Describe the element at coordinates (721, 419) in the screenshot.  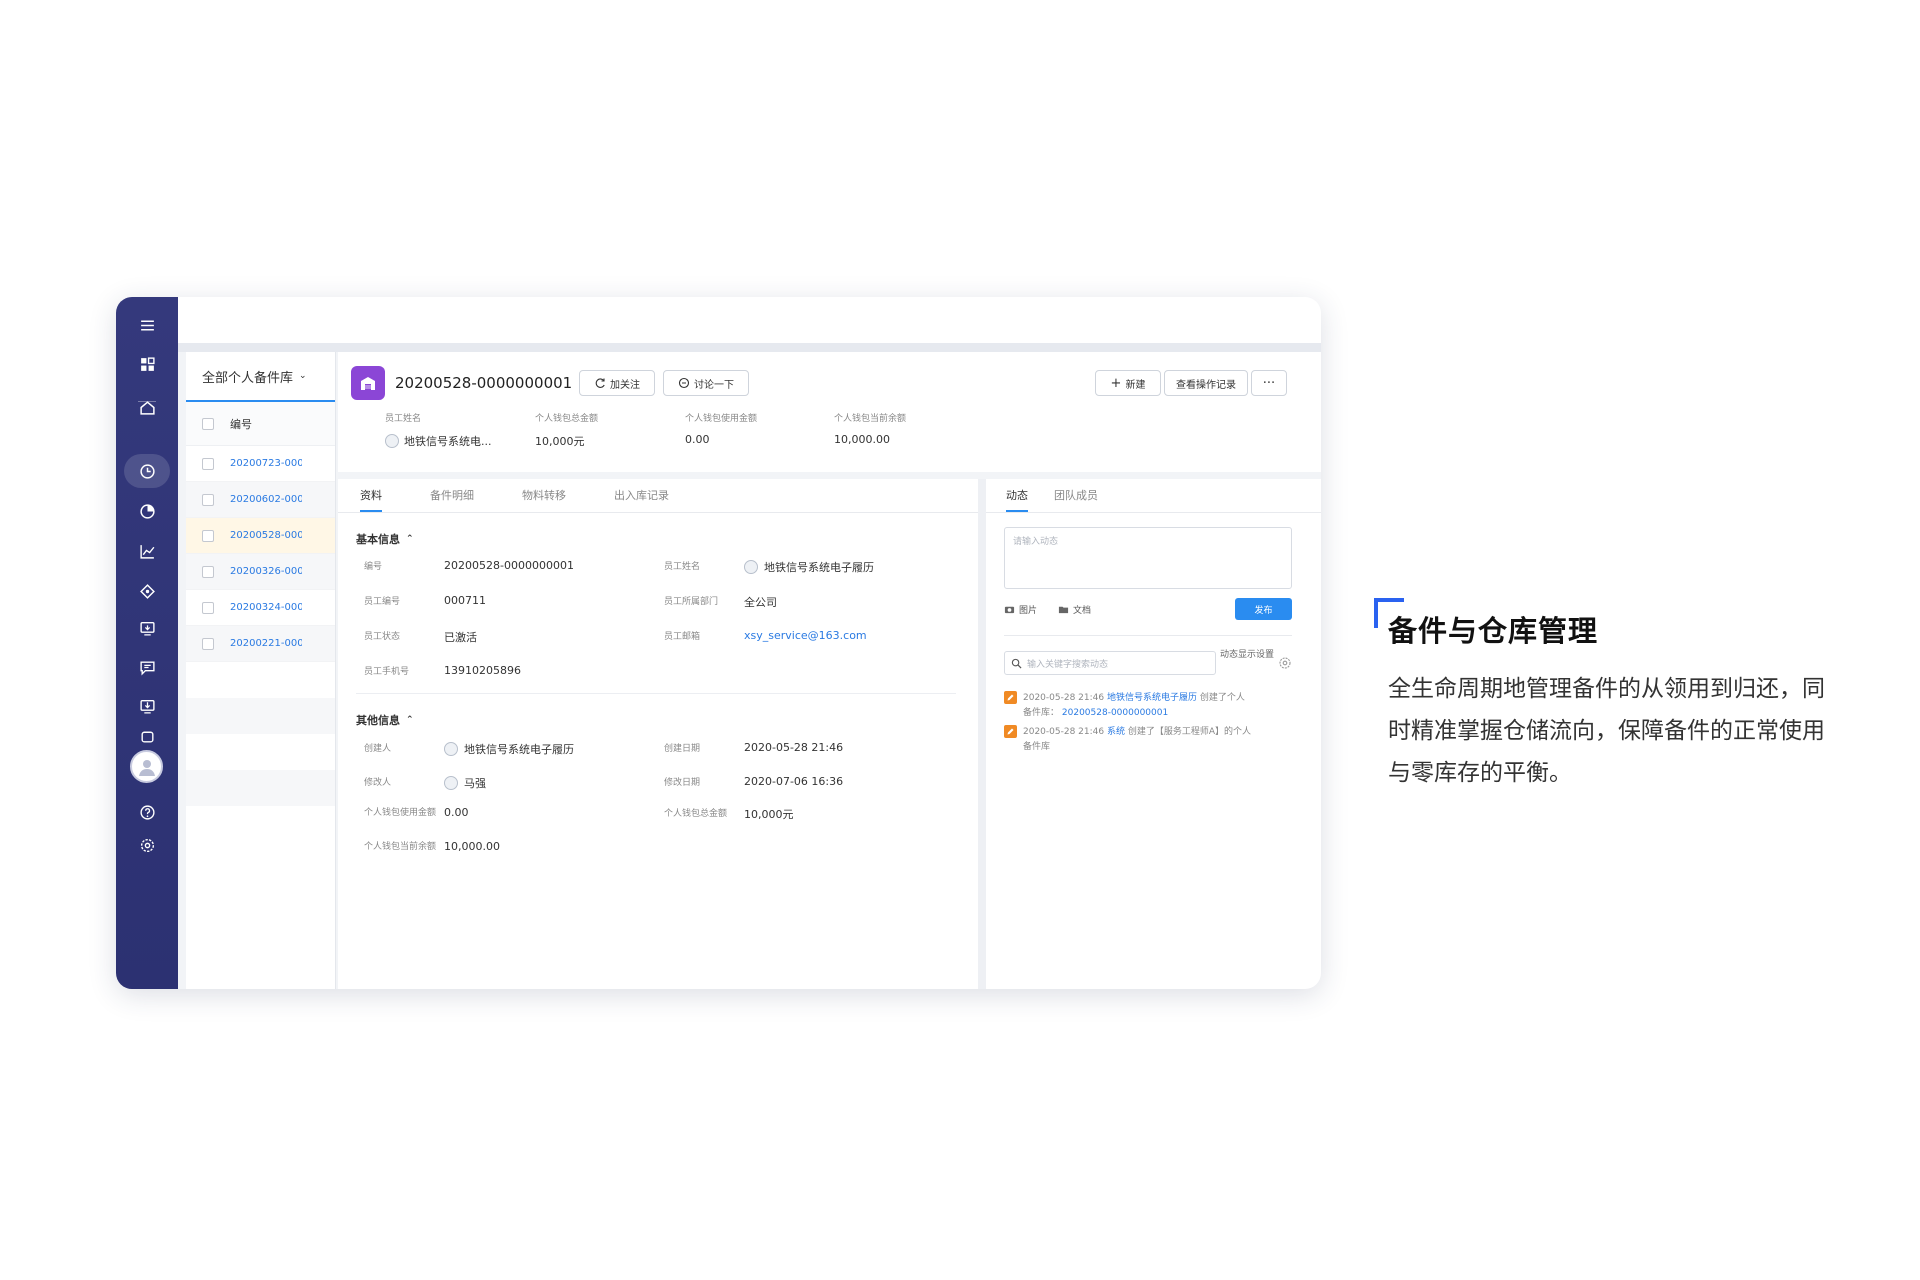
I see `kpi-label: 个人钱包使用金额` at that location.